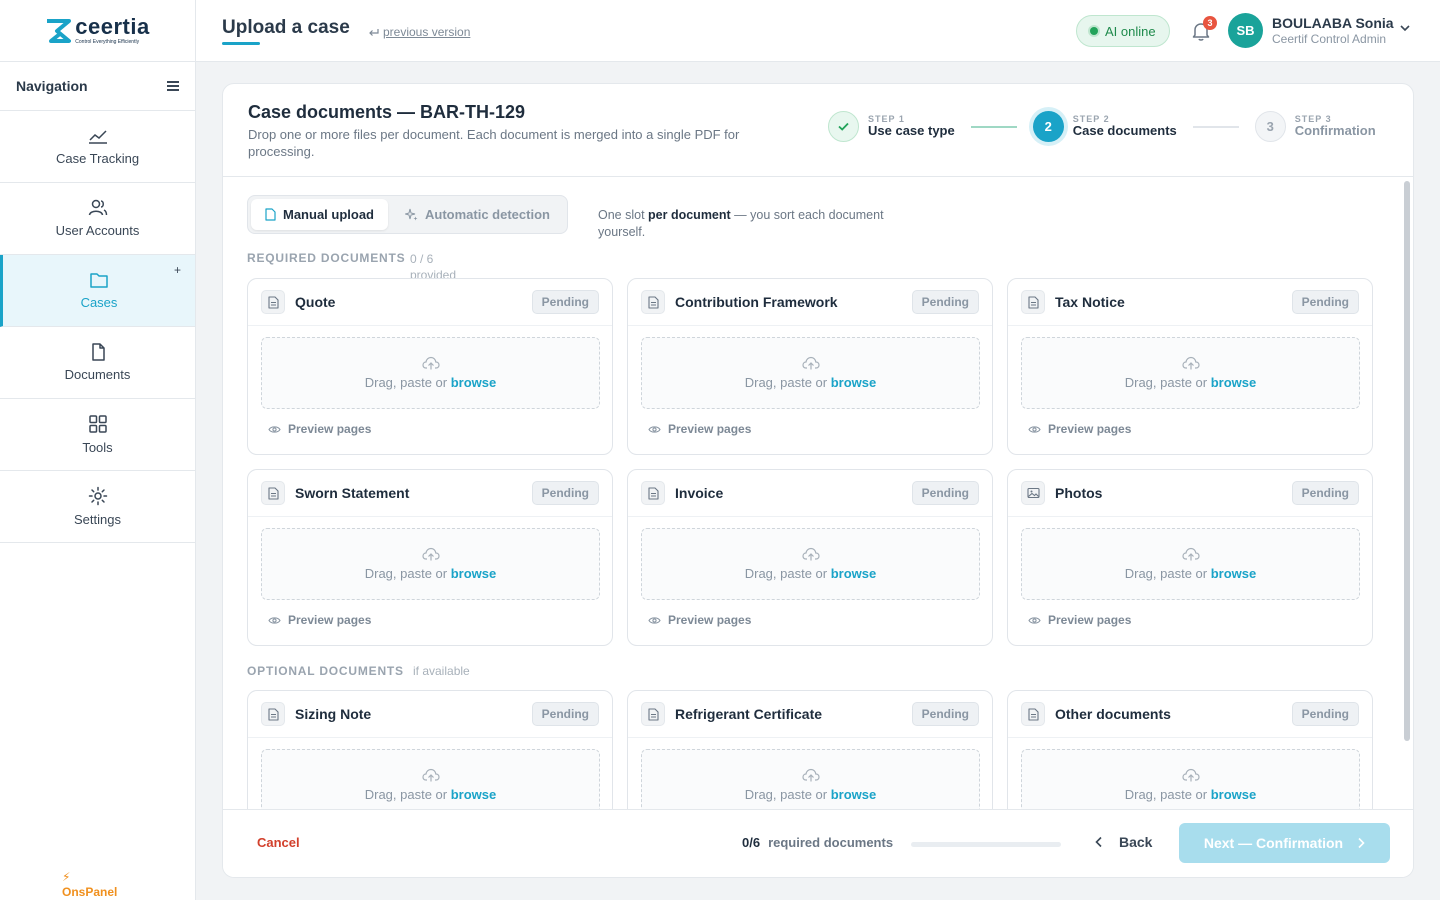 The height and width of the screenshot is (900, 1440). What do you see at coordinates (90, 892) in the screenshot?
I see `onspanel-label: OnsPanel` at bounding box center [90, 892].